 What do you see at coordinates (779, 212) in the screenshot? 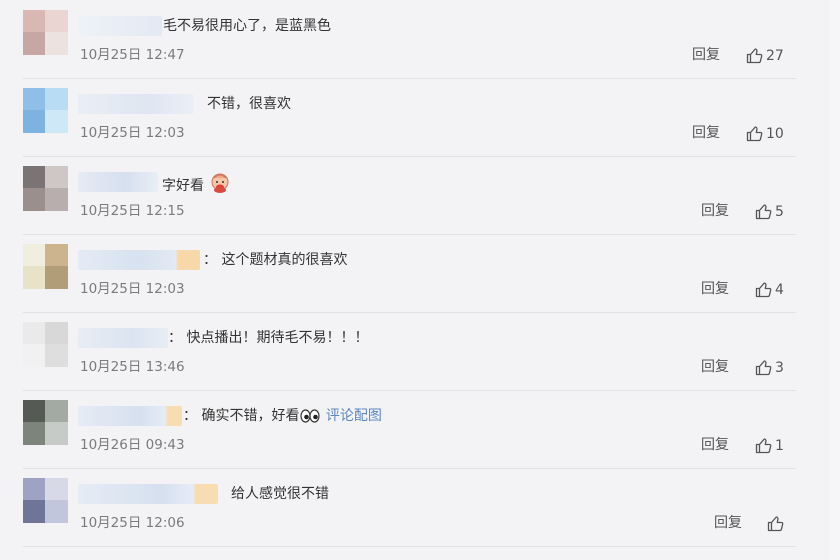
I see `like-count: 5` at bounding box center [779, 212].